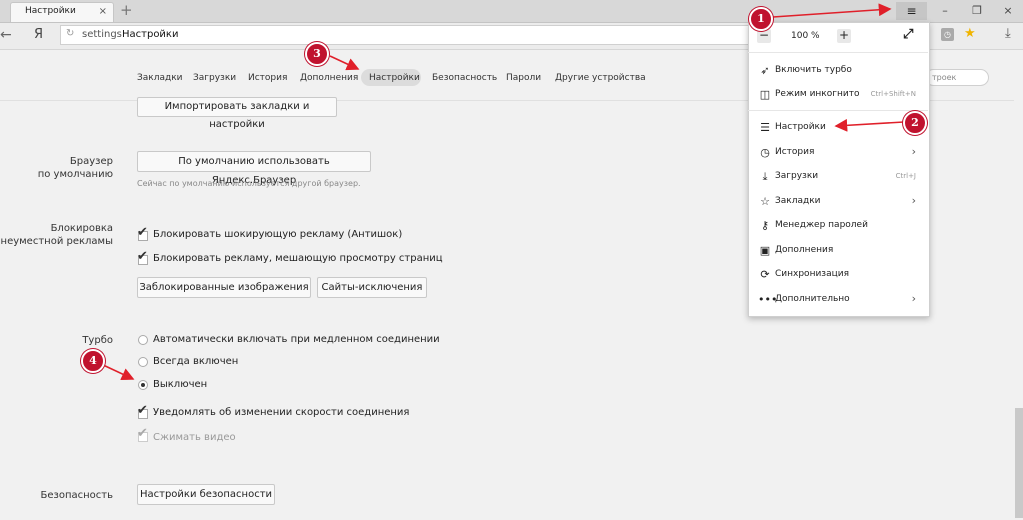  Describe the element at coordinates (317, 54) in the screenshot. I see `callout-badge-3: 3` at that location.